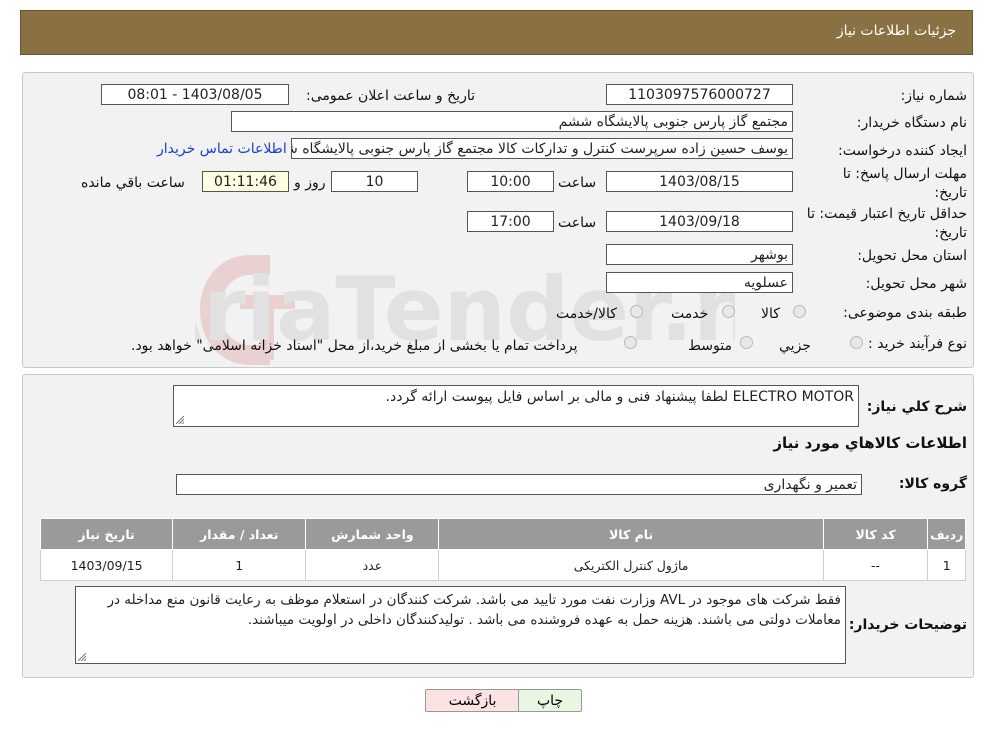 This screenshot has height=733, width=985. I want to click on announce-datetime-field: 1403/08/05 - 08:01, so click(195, 94).